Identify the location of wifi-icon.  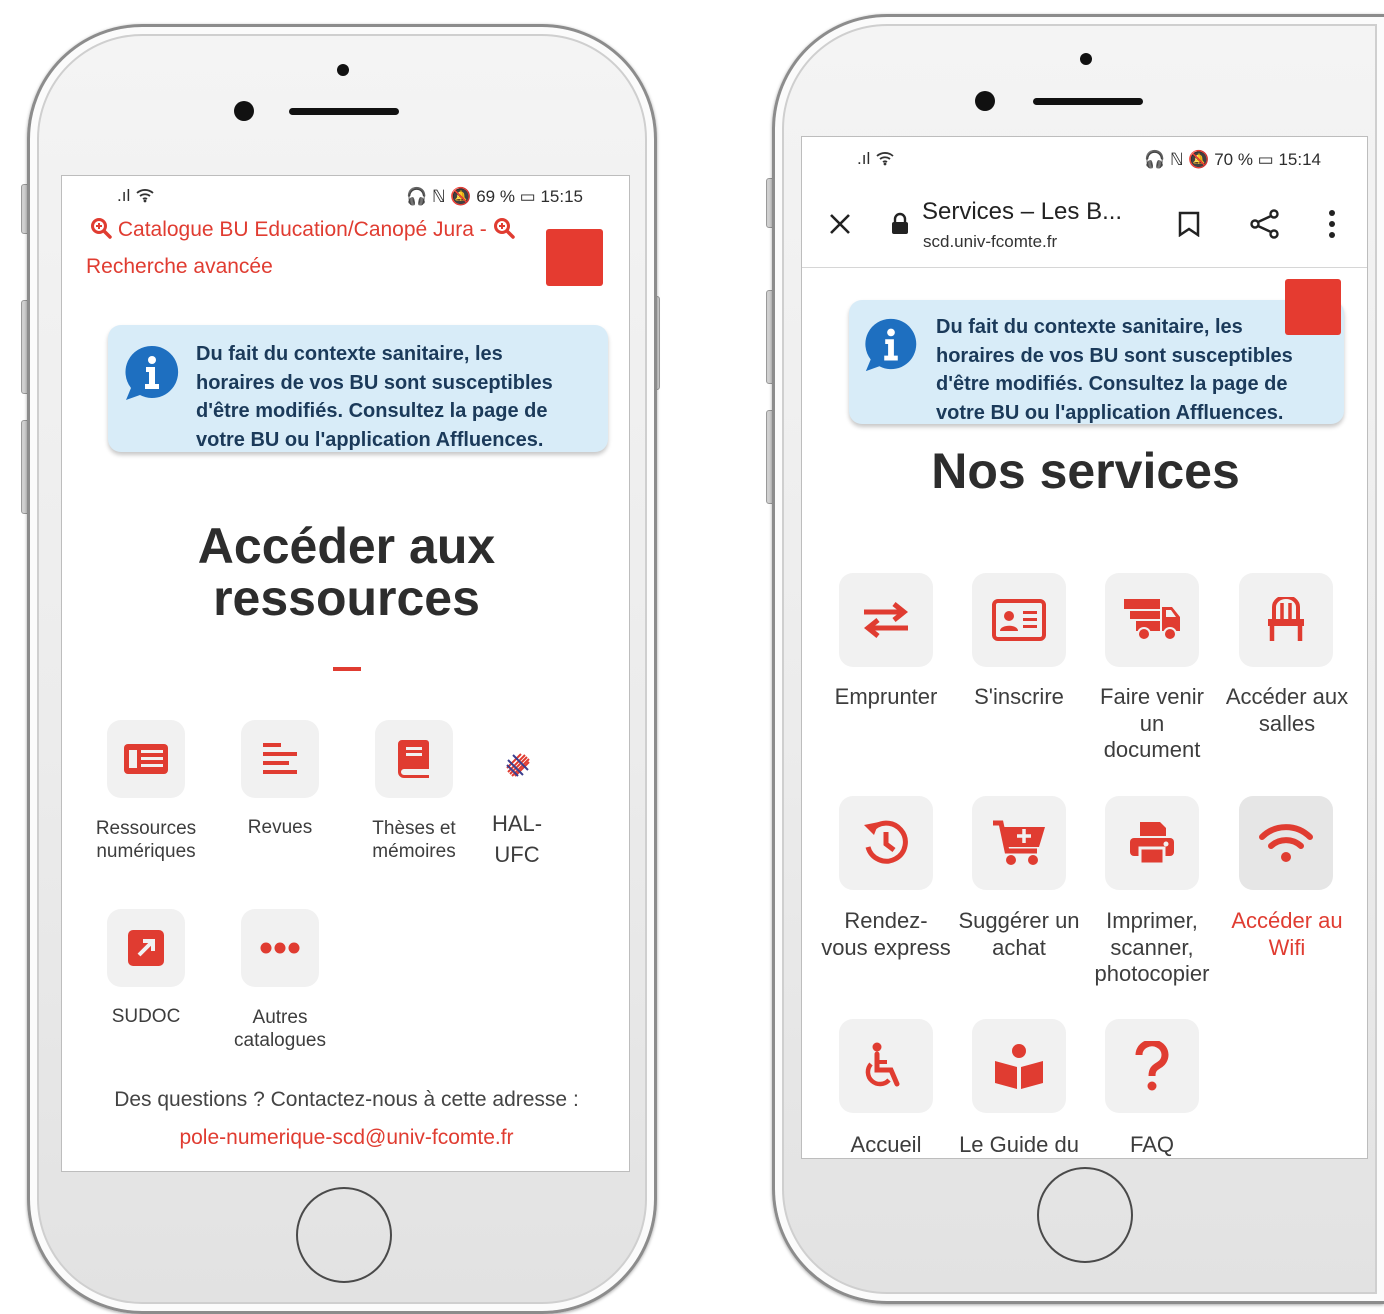
(1286, 843).